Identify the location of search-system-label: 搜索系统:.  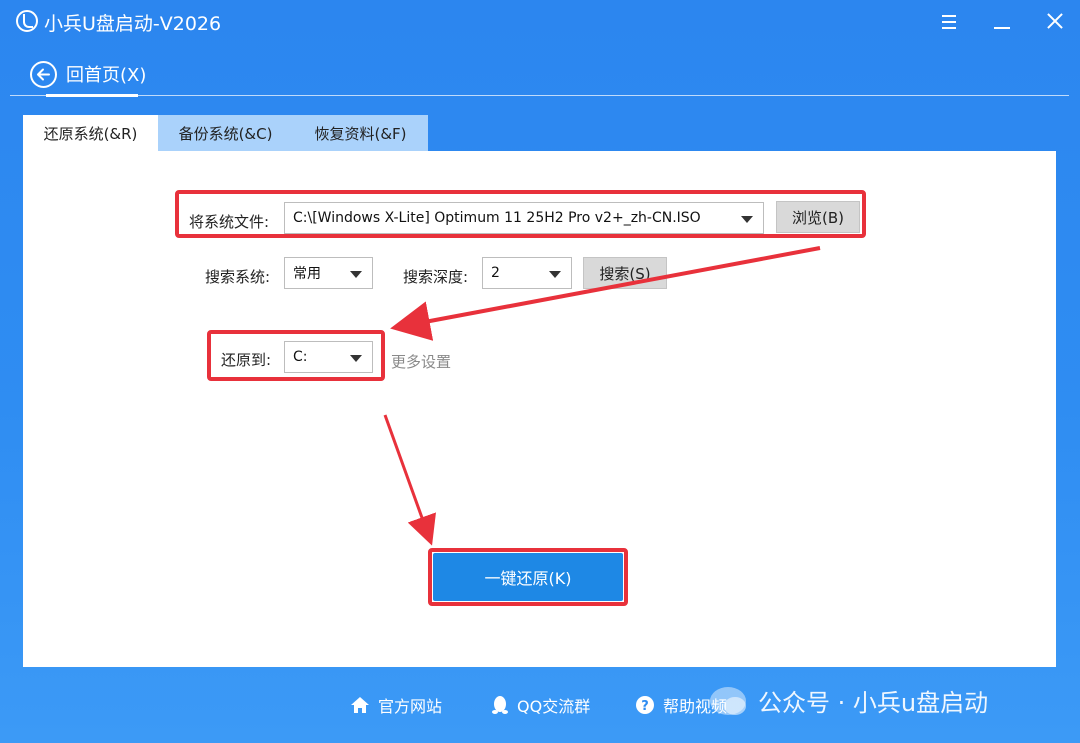
(238, 277).